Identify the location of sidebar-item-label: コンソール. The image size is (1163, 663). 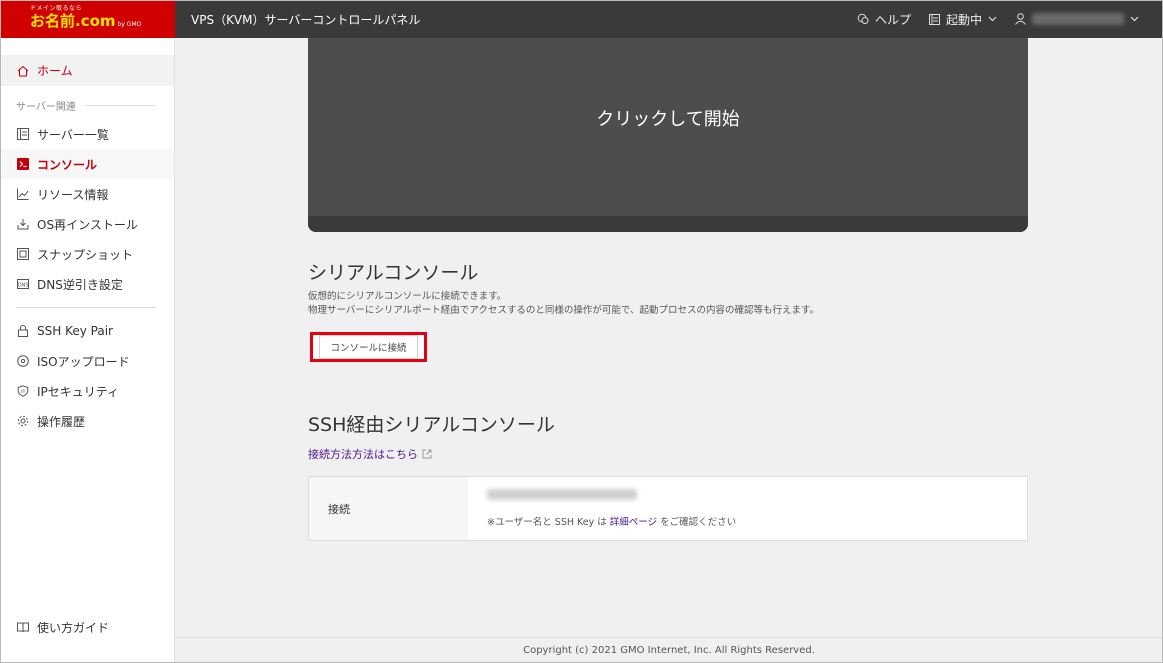
(67, 164).